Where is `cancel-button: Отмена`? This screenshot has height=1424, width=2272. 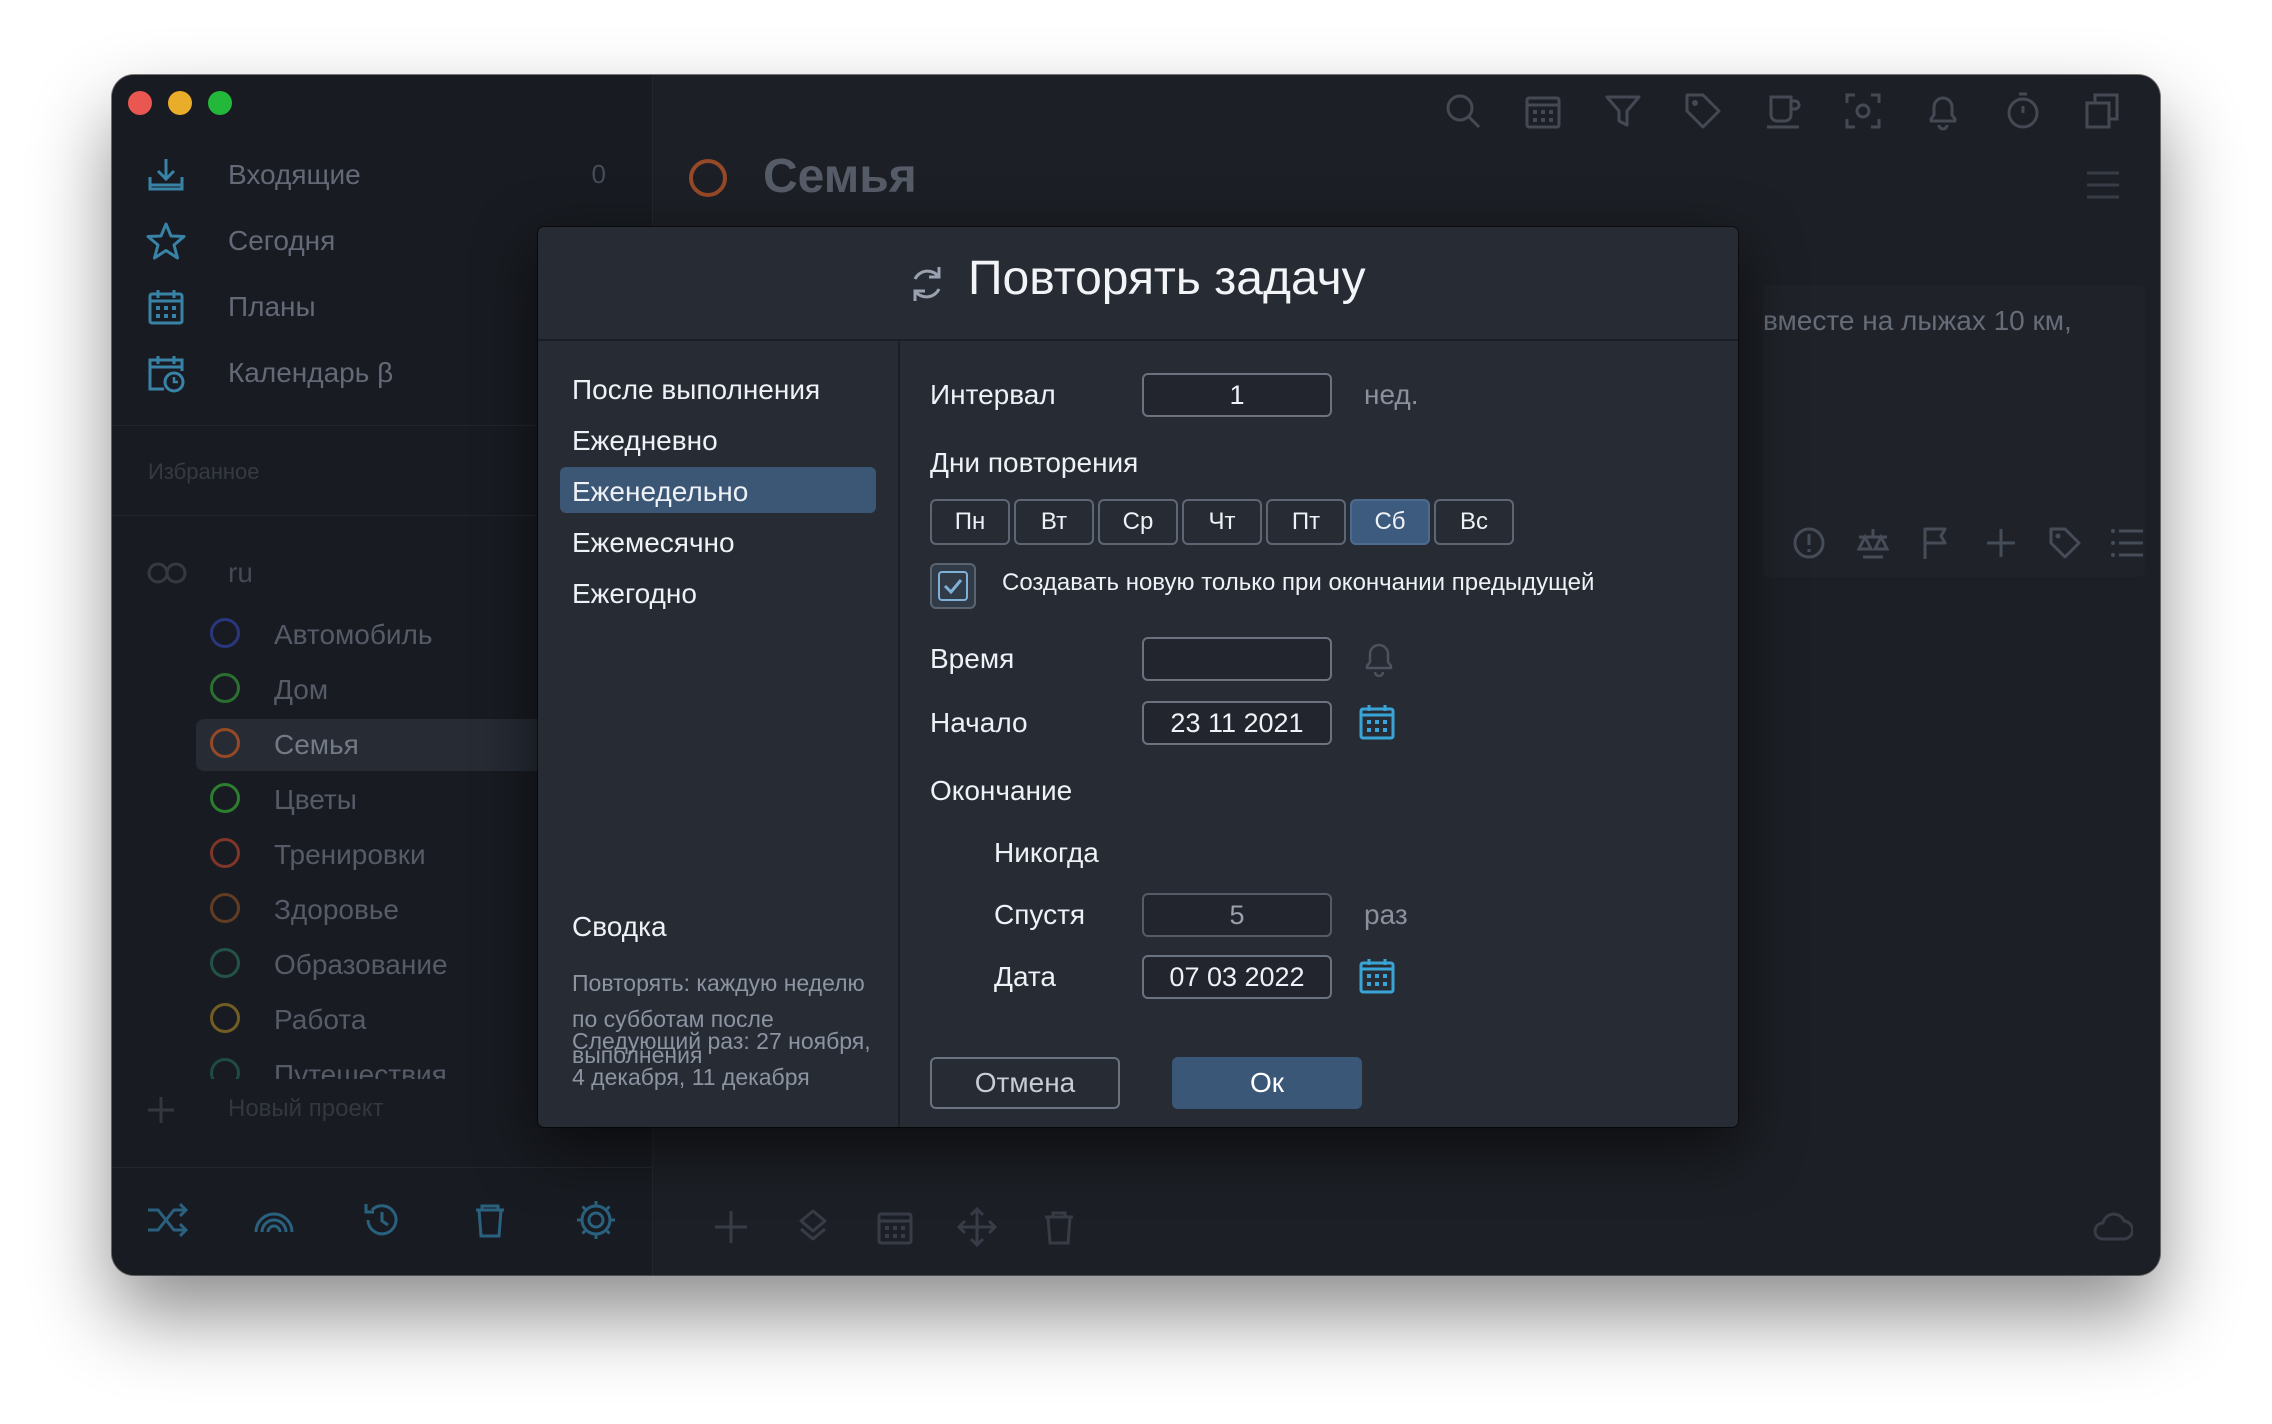 cancel-button: Отмена is located at coordinates (1025, 1083).